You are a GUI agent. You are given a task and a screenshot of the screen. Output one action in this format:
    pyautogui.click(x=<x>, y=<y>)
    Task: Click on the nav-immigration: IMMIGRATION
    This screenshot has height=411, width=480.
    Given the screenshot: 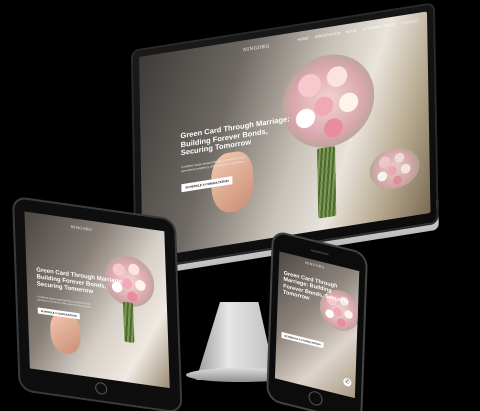 What is the action you would take?
    pyautogui.click(x=328, y=35)
    